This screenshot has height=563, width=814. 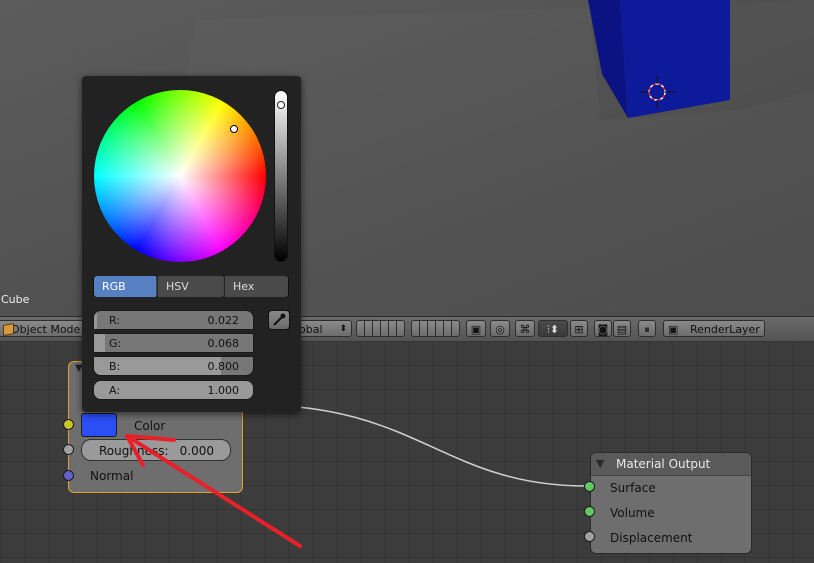 I want to click on proportional-edit-icon: ◎, so click(x=500, y=328).